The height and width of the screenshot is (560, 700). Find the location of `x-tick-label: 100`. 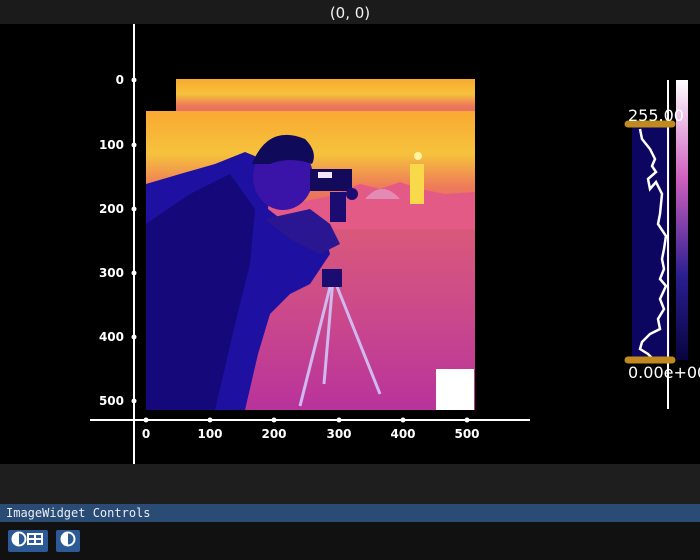

x-tick-label: 100 is located at coordinates (209, 434).